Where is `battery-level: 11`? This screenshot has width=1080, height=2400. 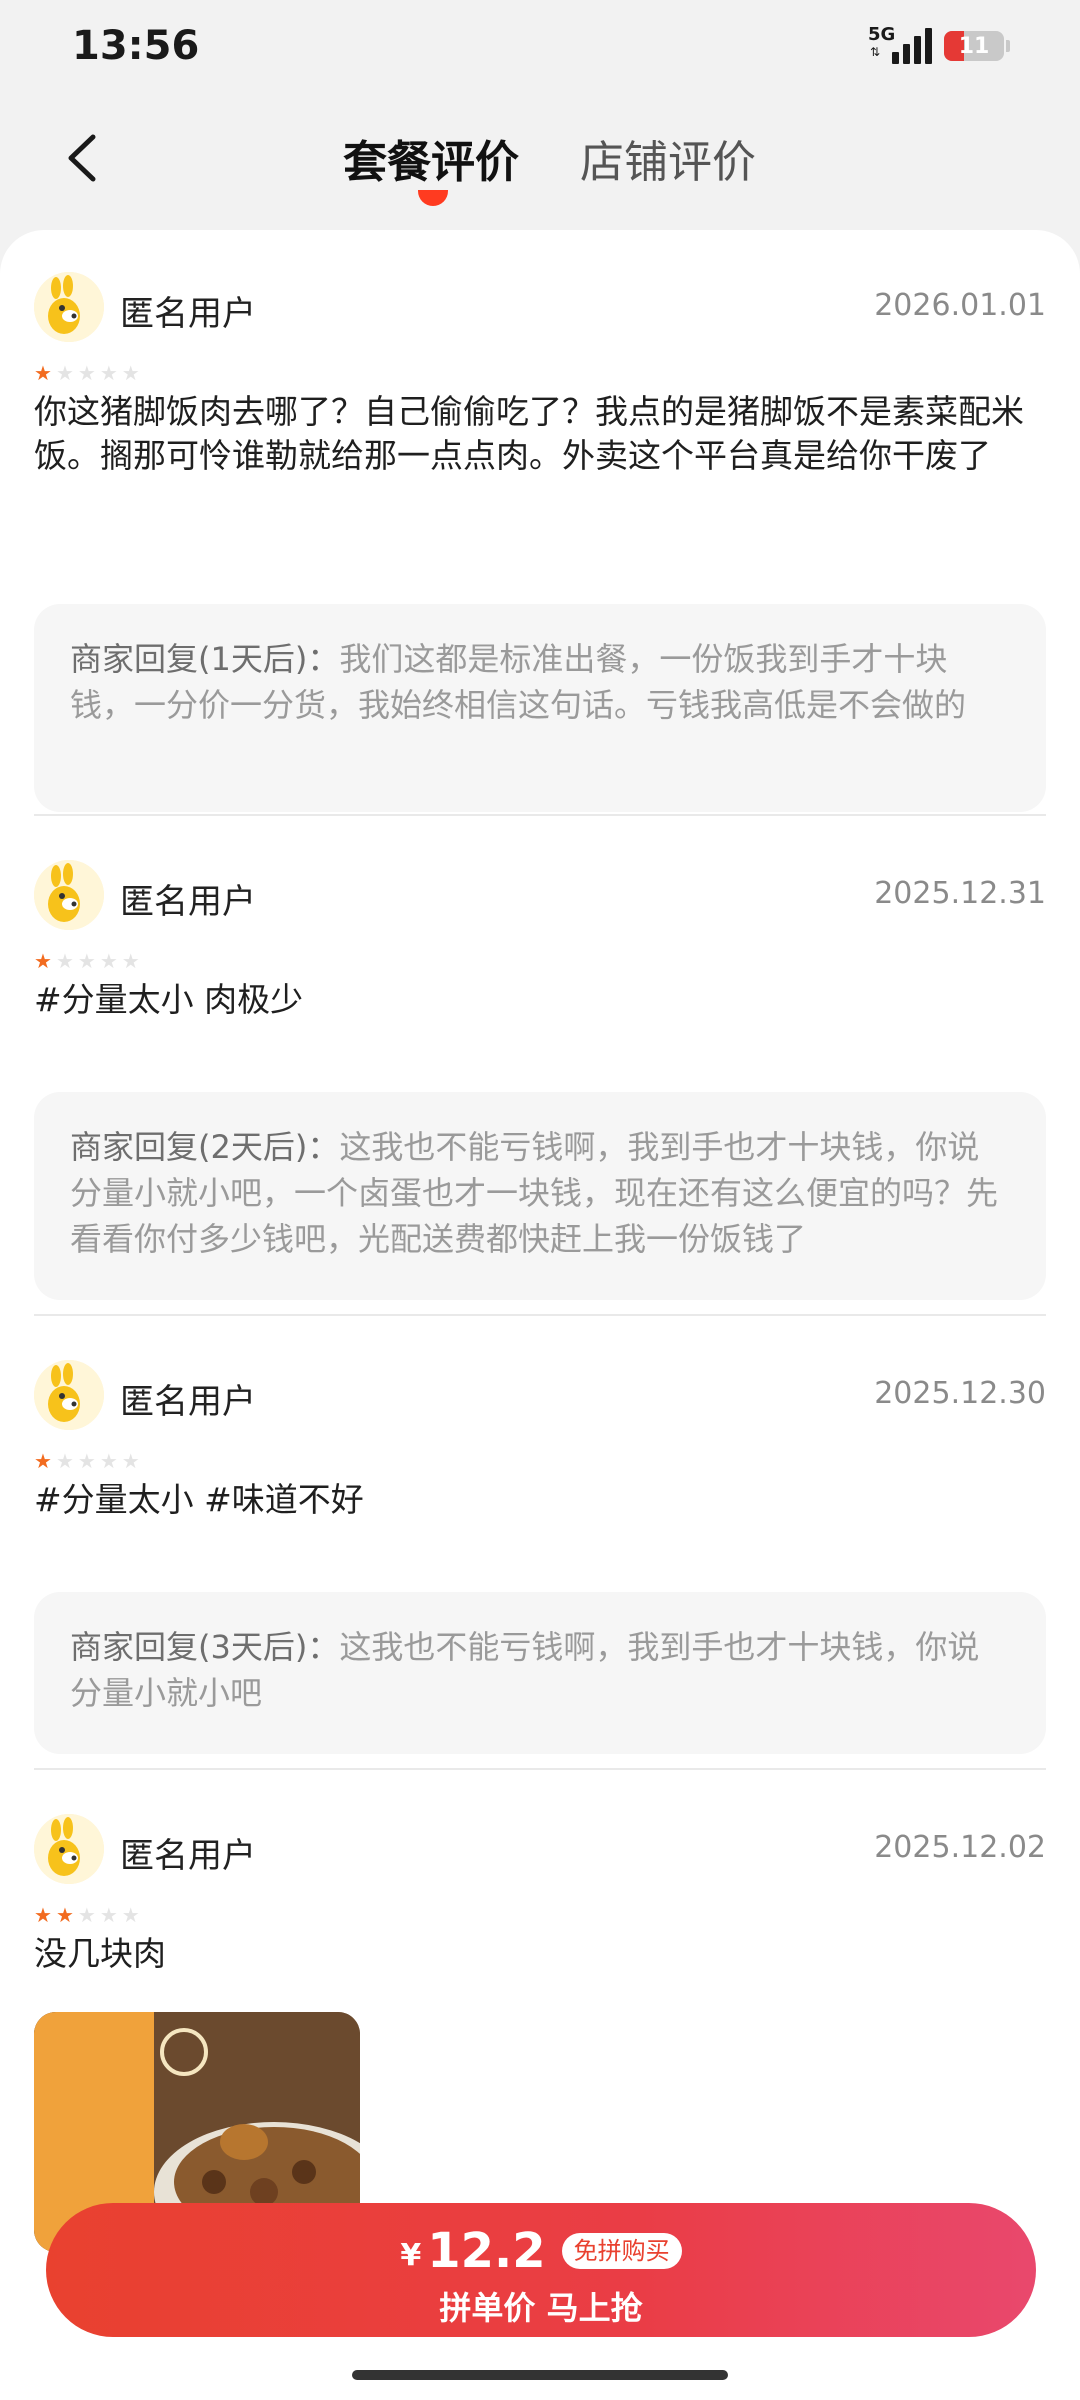 battery-level: 11 is located at coordinates (974, 46).